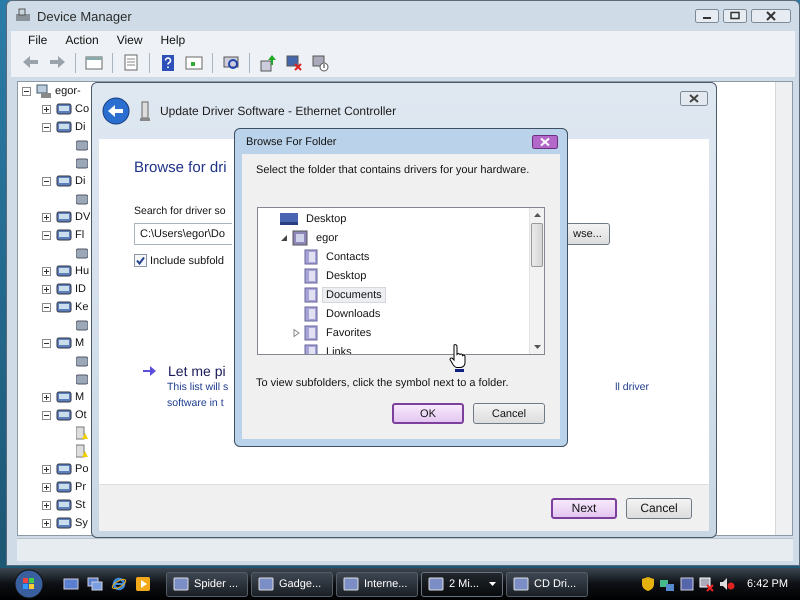  Describe the element at coordinates (81, 523) in the screenshot. I see `tree-item: Sy` at that location.